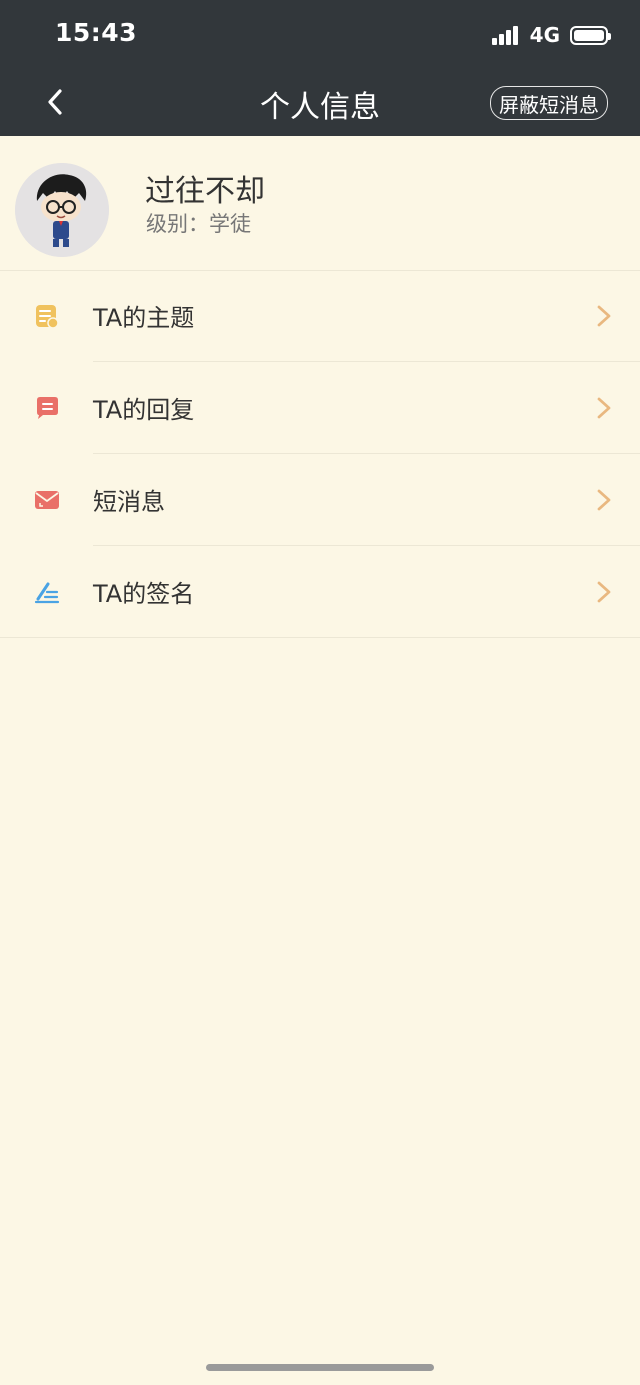 Image resolution: width=640 pixels, height=1385 pixels. What do you see at coordinates (544, 35) in the screenshot?
I see `network-type: 4G` at bounding box center [544, 35].